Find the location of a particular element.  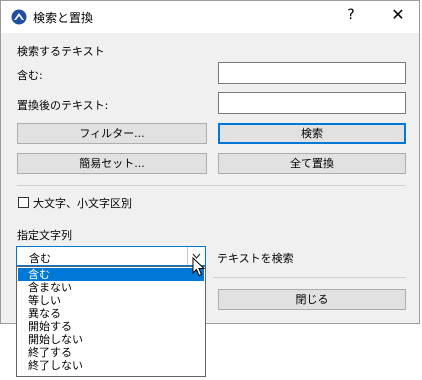

criteria-option: 開始する is located at coordinates (111, 326).